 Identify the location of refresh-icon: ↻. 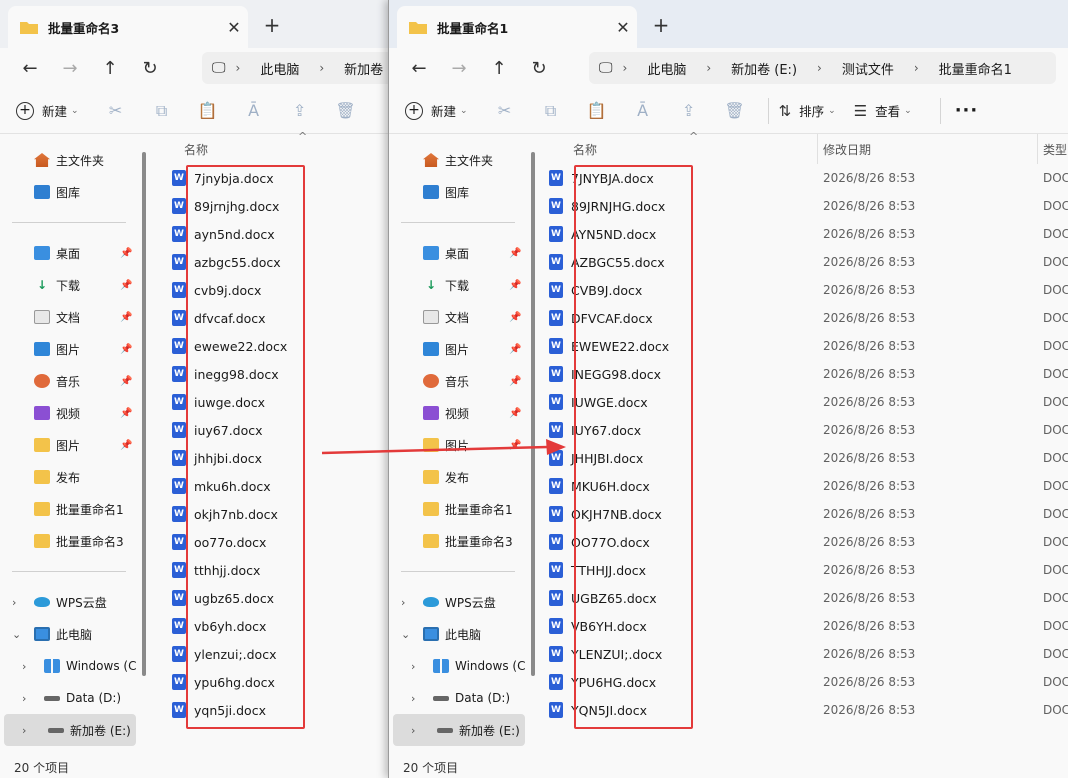
(539, 68).